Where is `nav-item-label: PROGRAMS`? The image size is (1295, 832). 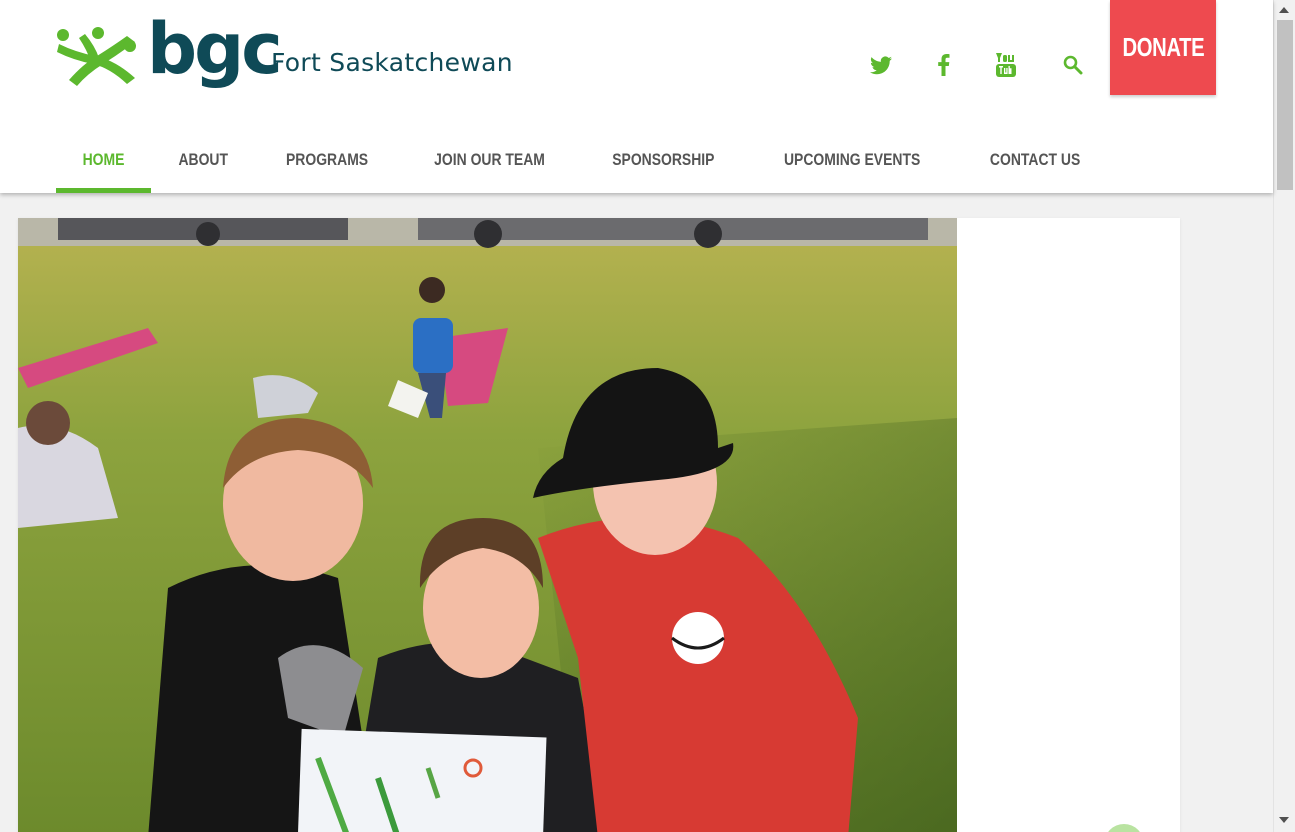
nav-item-label: PROGRAMS is located at coordinates (327, 159).